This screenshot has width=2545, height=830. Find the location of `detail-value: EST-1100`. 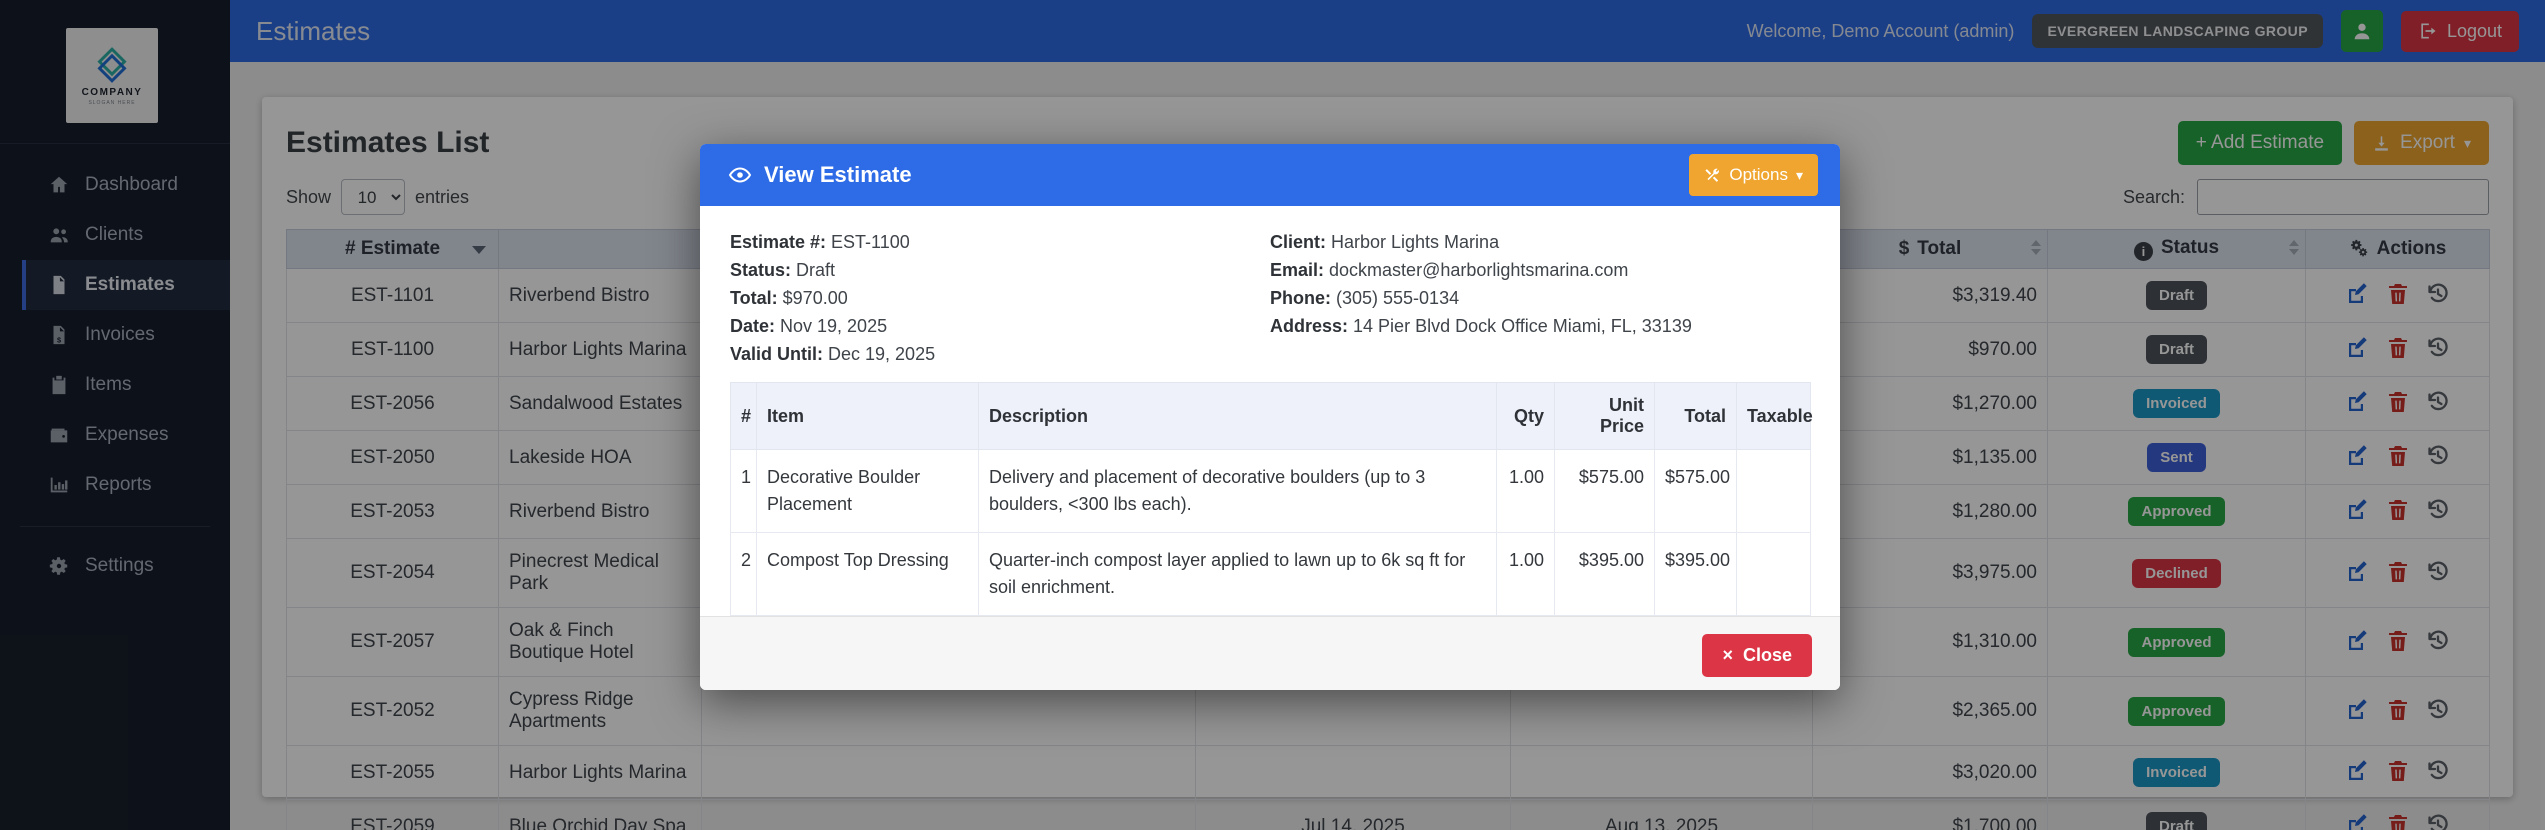

detail-value: EST-1100 is located at coordinates (868, 242).